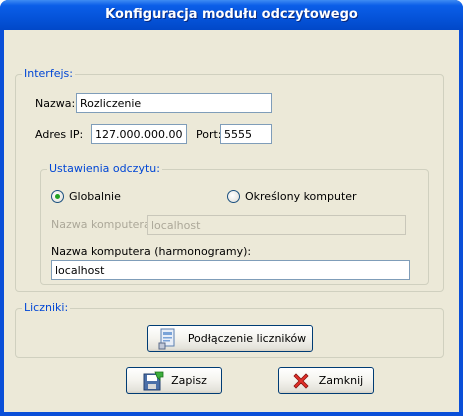  Describe the element at coordinates (341, 380) in the screenshot. I see `zamknij-label: Zamknij` at that location.